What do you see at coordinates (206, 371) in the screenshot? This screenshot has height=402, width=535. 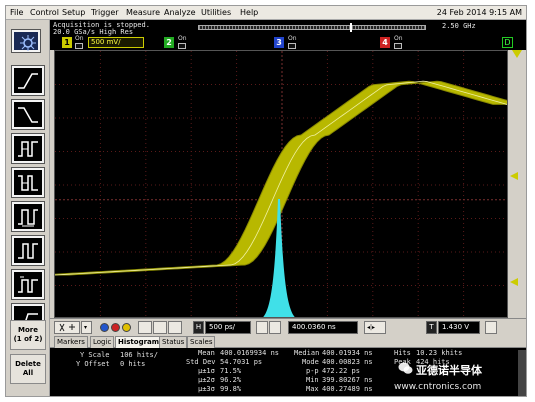 I see `sigma-1-label: µ±1σ` at bounding box center [206, 371].